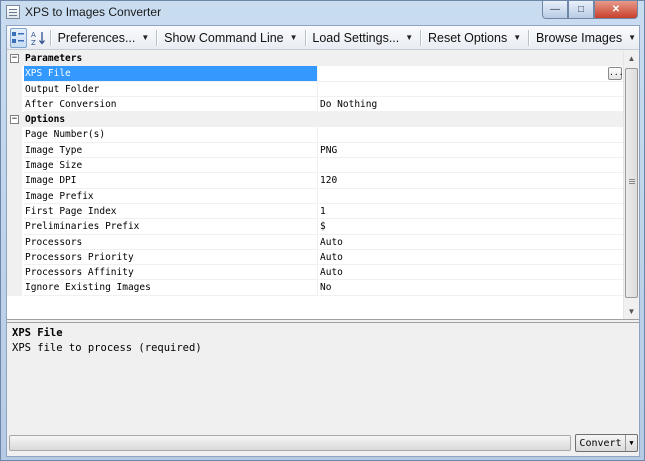  I want to click on vertical-scrollbar: ▲ ▼, so click(631, 185).